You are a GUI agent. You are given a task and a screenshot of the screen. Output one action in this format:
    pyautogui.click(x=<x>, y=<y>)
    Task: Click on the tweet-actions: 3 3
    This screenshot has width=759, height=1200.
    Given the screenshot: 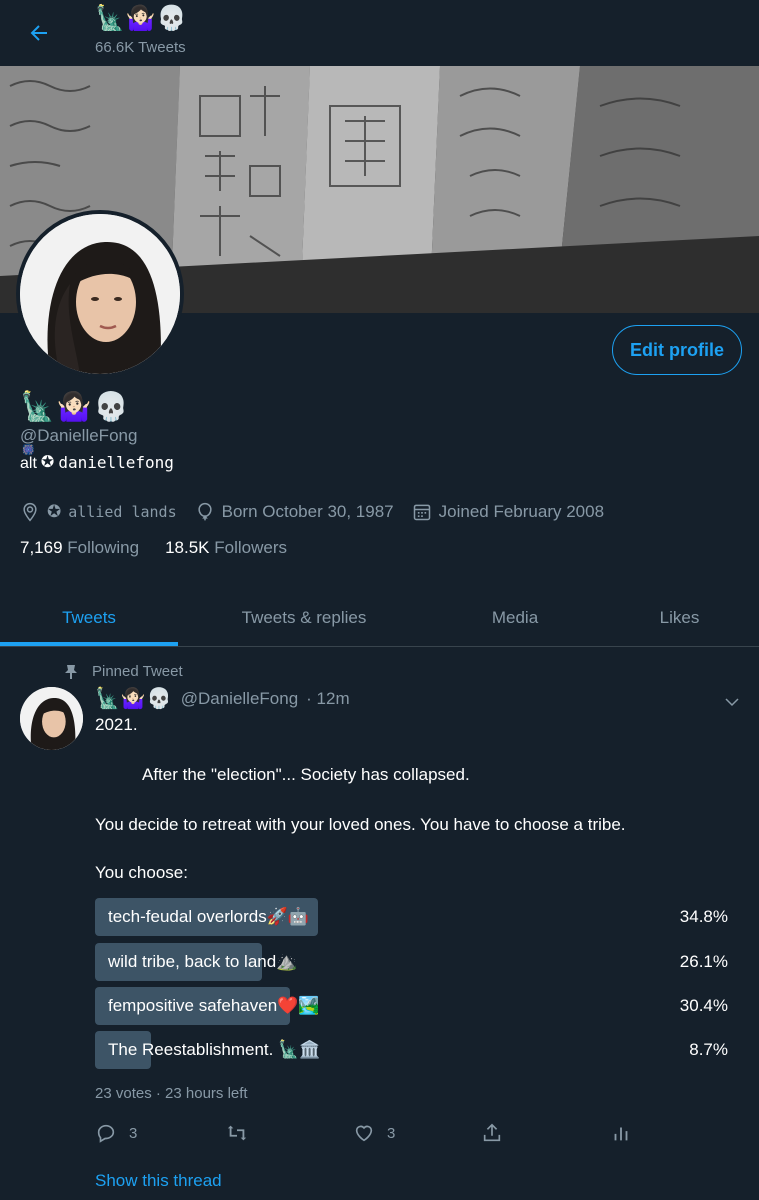 What is the action you would take?
    pyautogui.click(x=375, y=1133)
    